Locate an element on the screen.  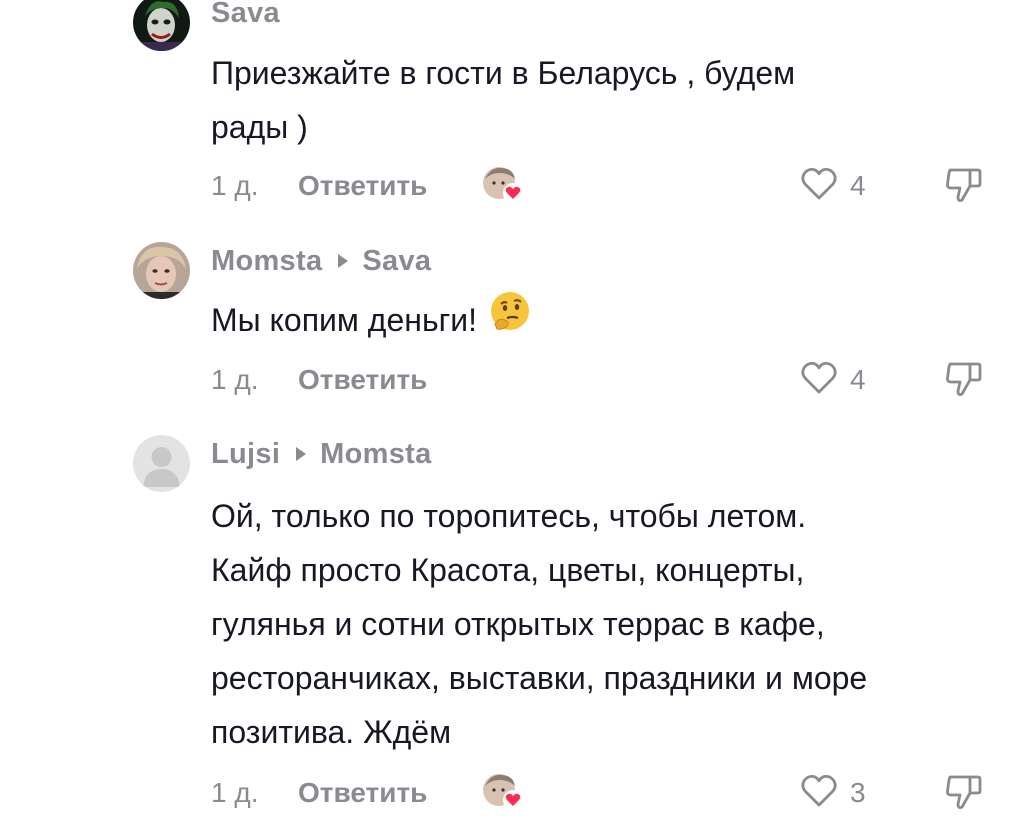
like-count: 3 is located at coordinates (858, 792).